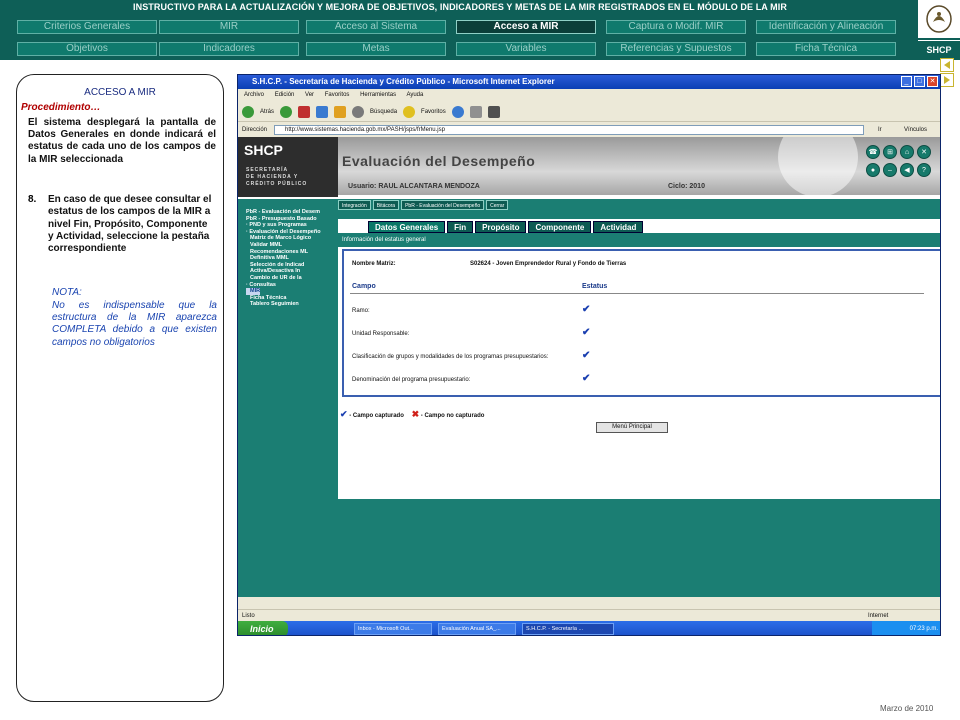 The height and width of the screenshot is (720, 960). I want to click on tab-variables: Variables, so click(526, 49).